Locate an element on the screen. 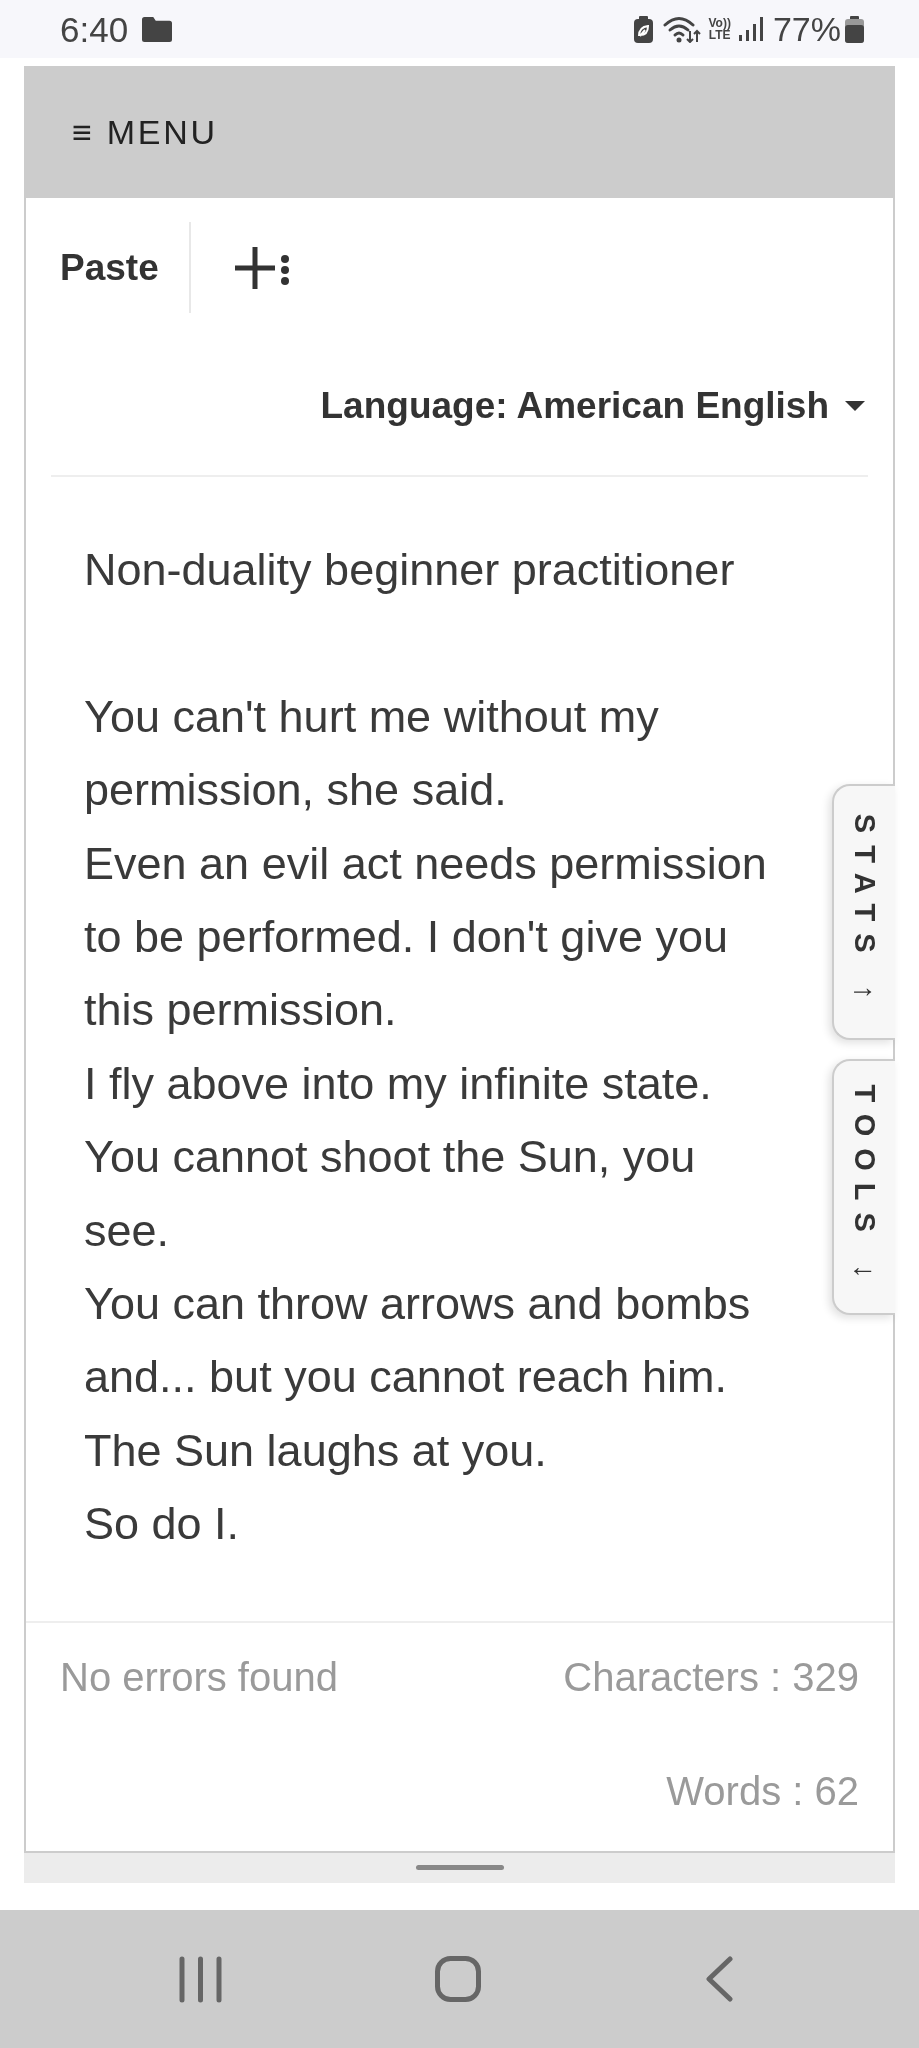 The height and width of the screenshot is (2048, 919). language-dropdown: Language: American English is located at coordinates (592, 406).